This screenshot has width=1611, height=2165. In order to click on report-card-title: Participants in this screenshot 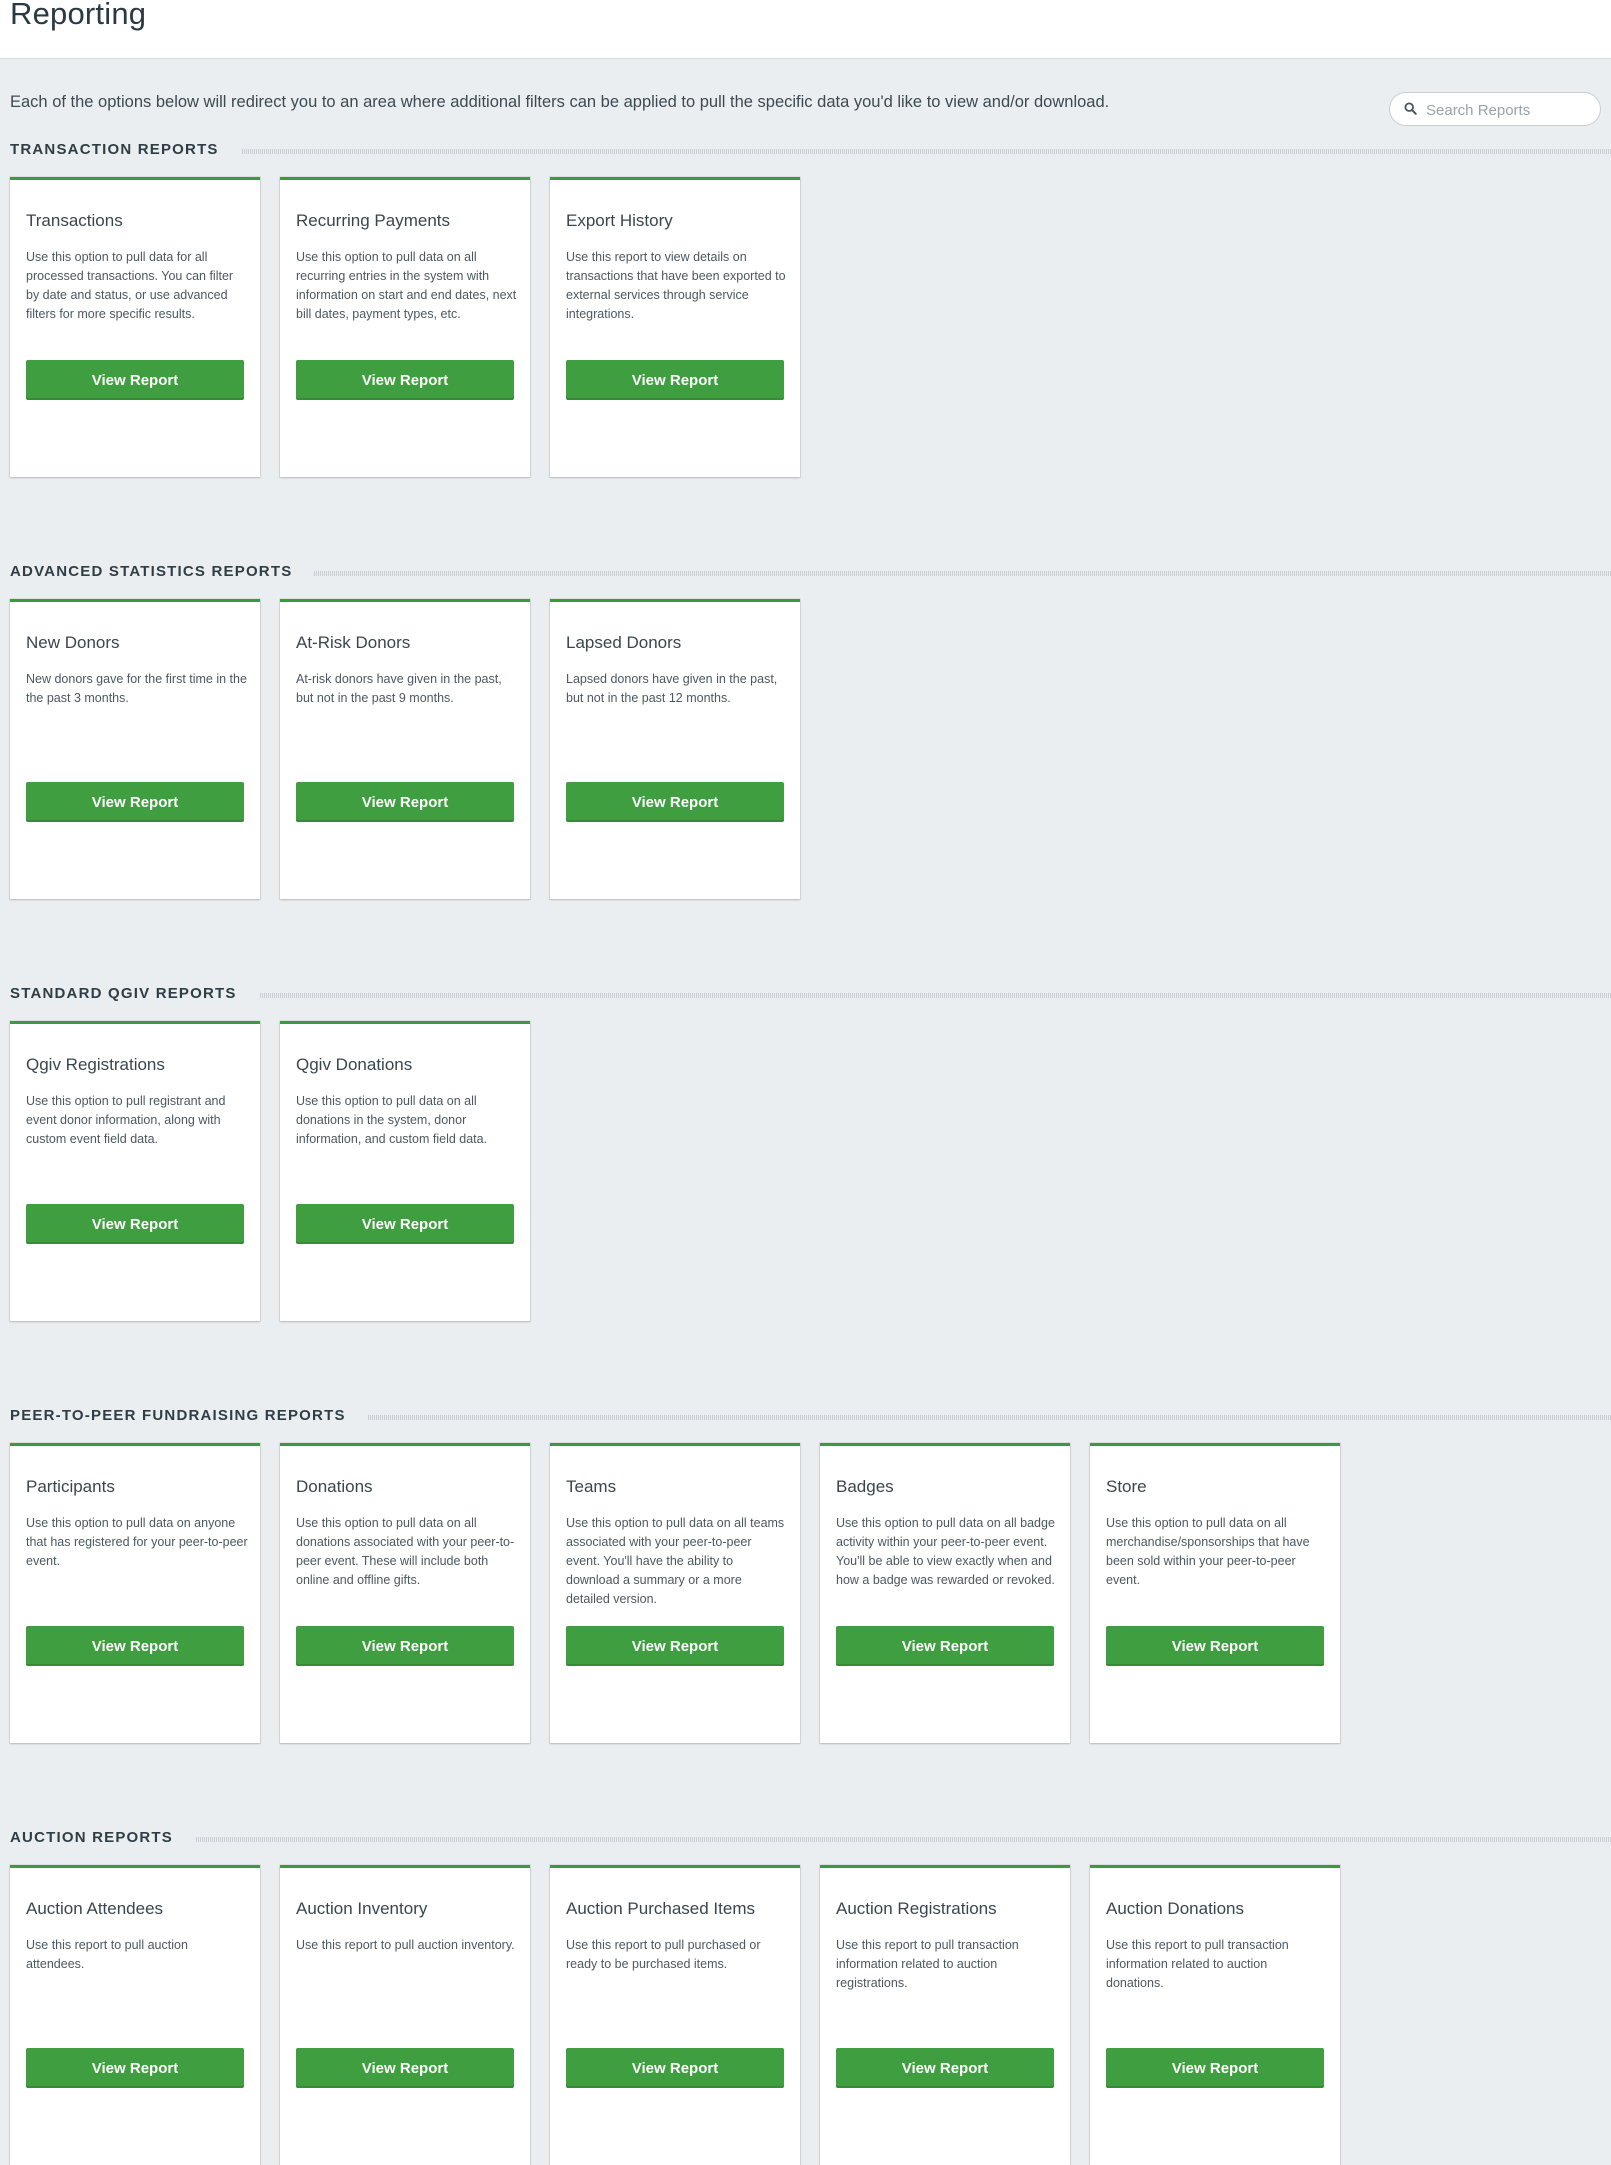, I will do `click(70, 1486)`.